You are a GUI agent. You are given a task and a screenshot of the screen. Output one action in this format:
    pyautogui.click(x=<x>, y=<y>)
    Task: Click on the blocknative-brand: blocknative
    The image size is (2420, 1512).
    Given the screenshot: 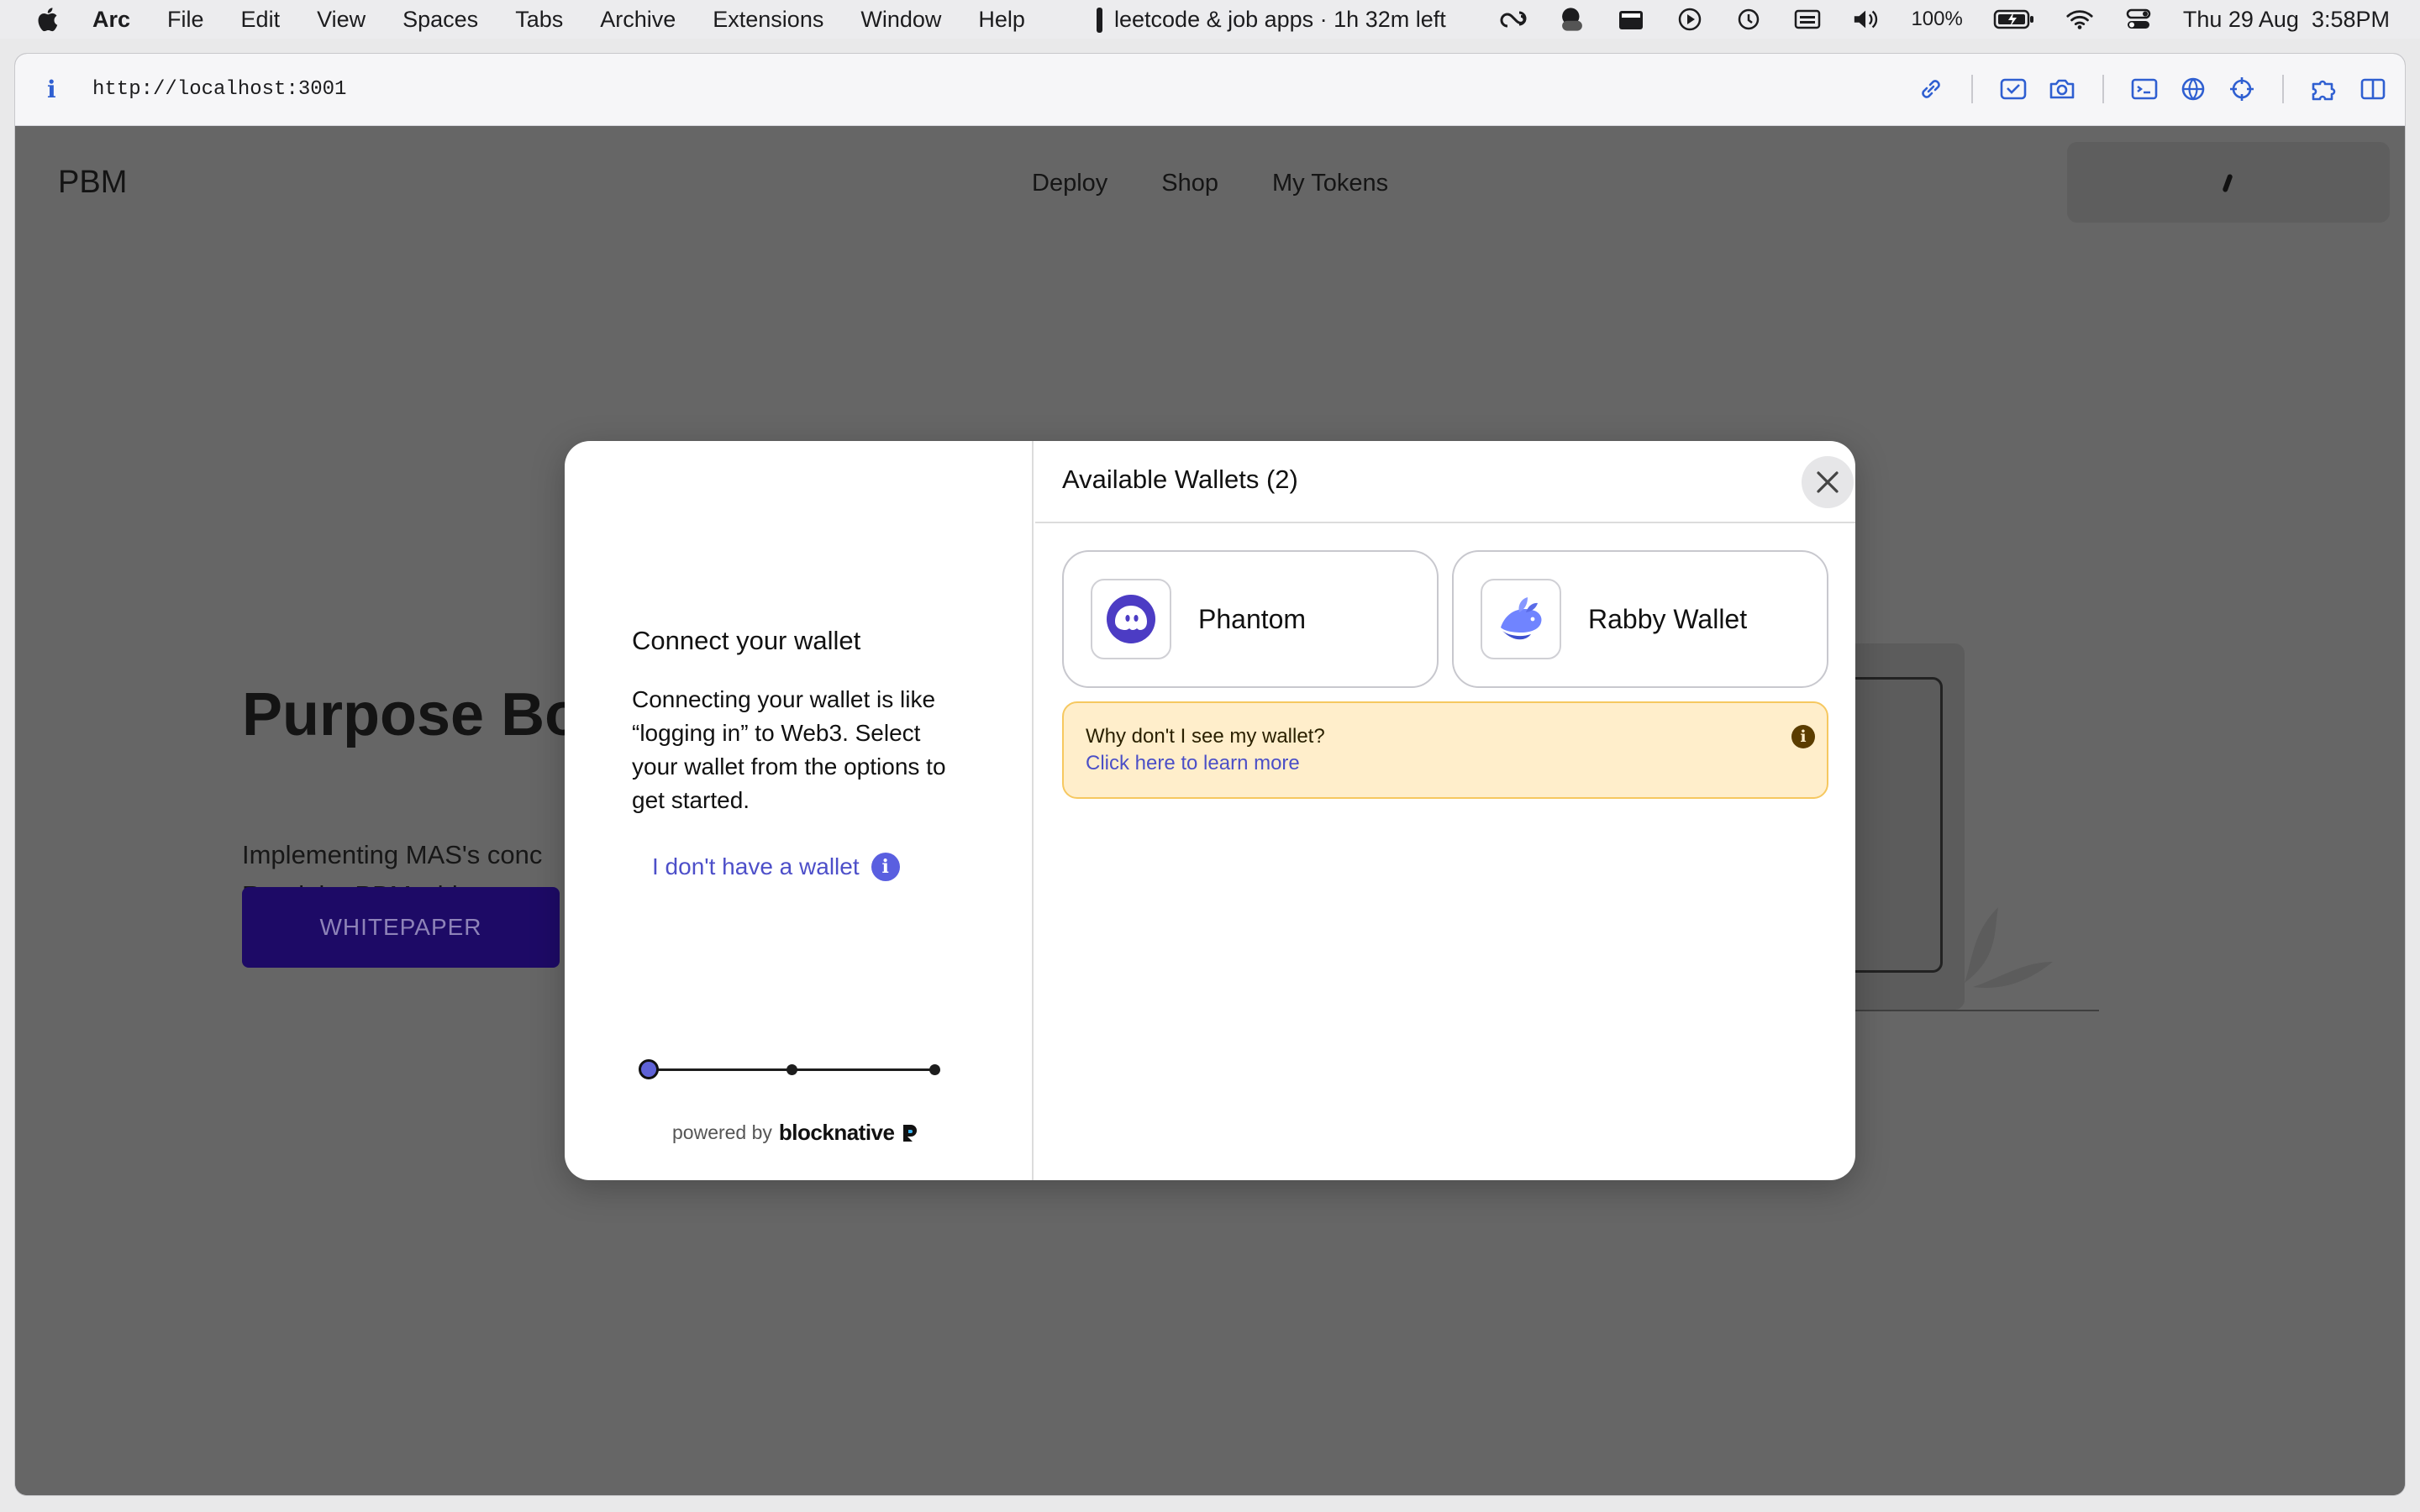 What is the action you would take?
    pyautogui.click(x=837, y=1132)
    